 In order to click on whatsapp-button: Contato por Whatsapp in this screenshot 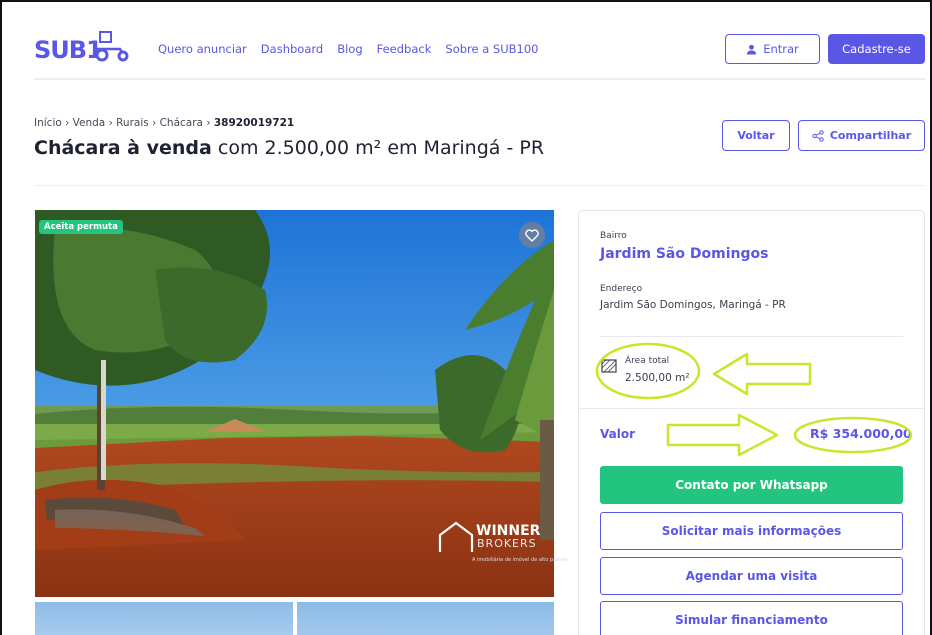, I will do `click(751, 485)`.